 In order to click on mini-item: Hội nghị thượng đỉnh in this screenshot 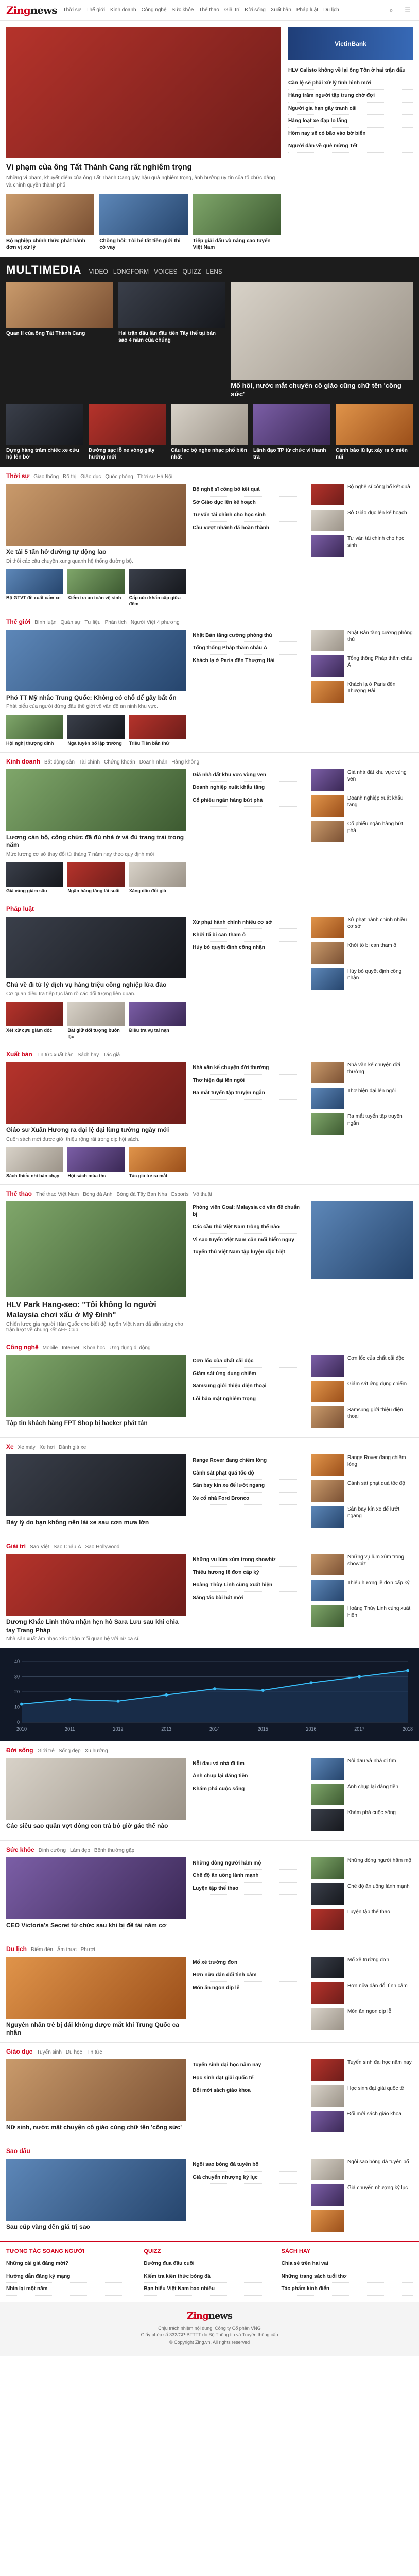, I will do `click(35, 730)`.